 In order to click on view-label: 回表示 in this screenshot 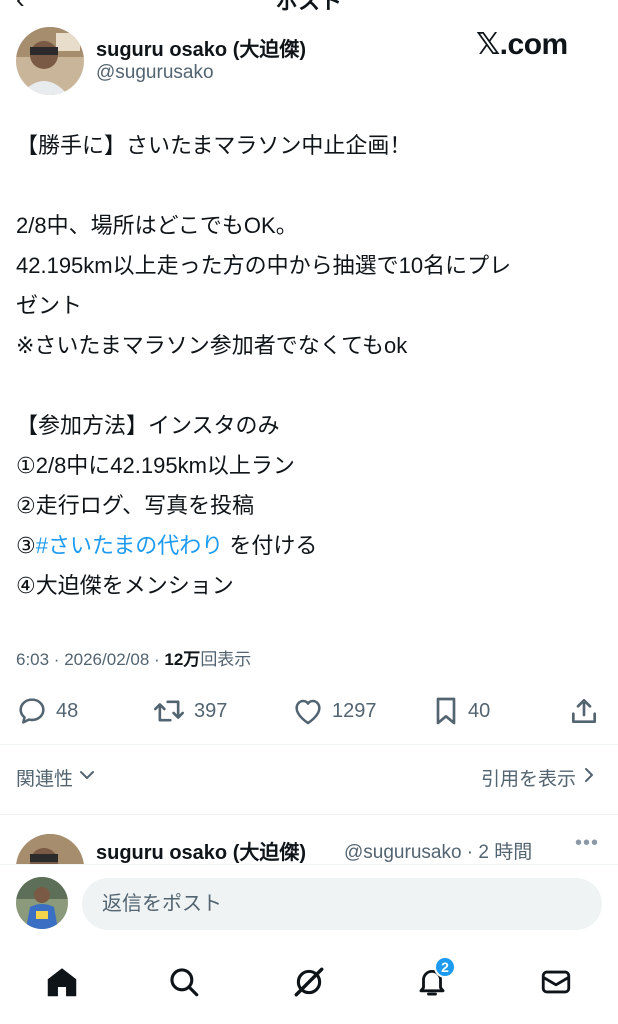, I will do `click(226, 659)`.